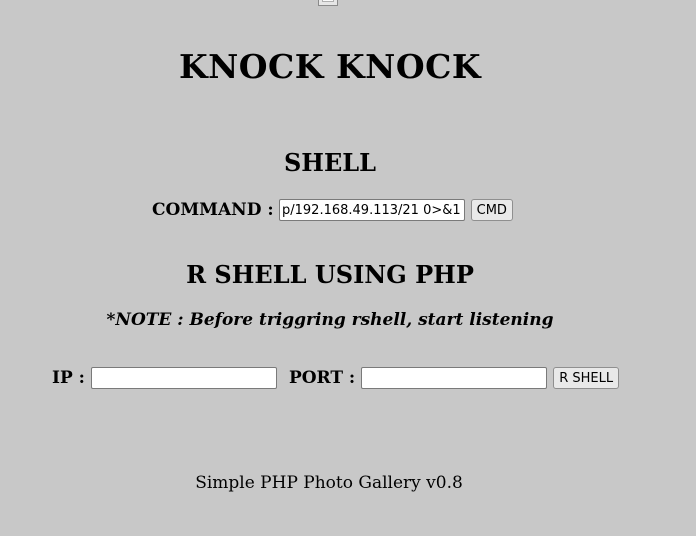 This screenshot has width=696, height=536. I want to click on shell-heading: SHELL, so click(330, 162).